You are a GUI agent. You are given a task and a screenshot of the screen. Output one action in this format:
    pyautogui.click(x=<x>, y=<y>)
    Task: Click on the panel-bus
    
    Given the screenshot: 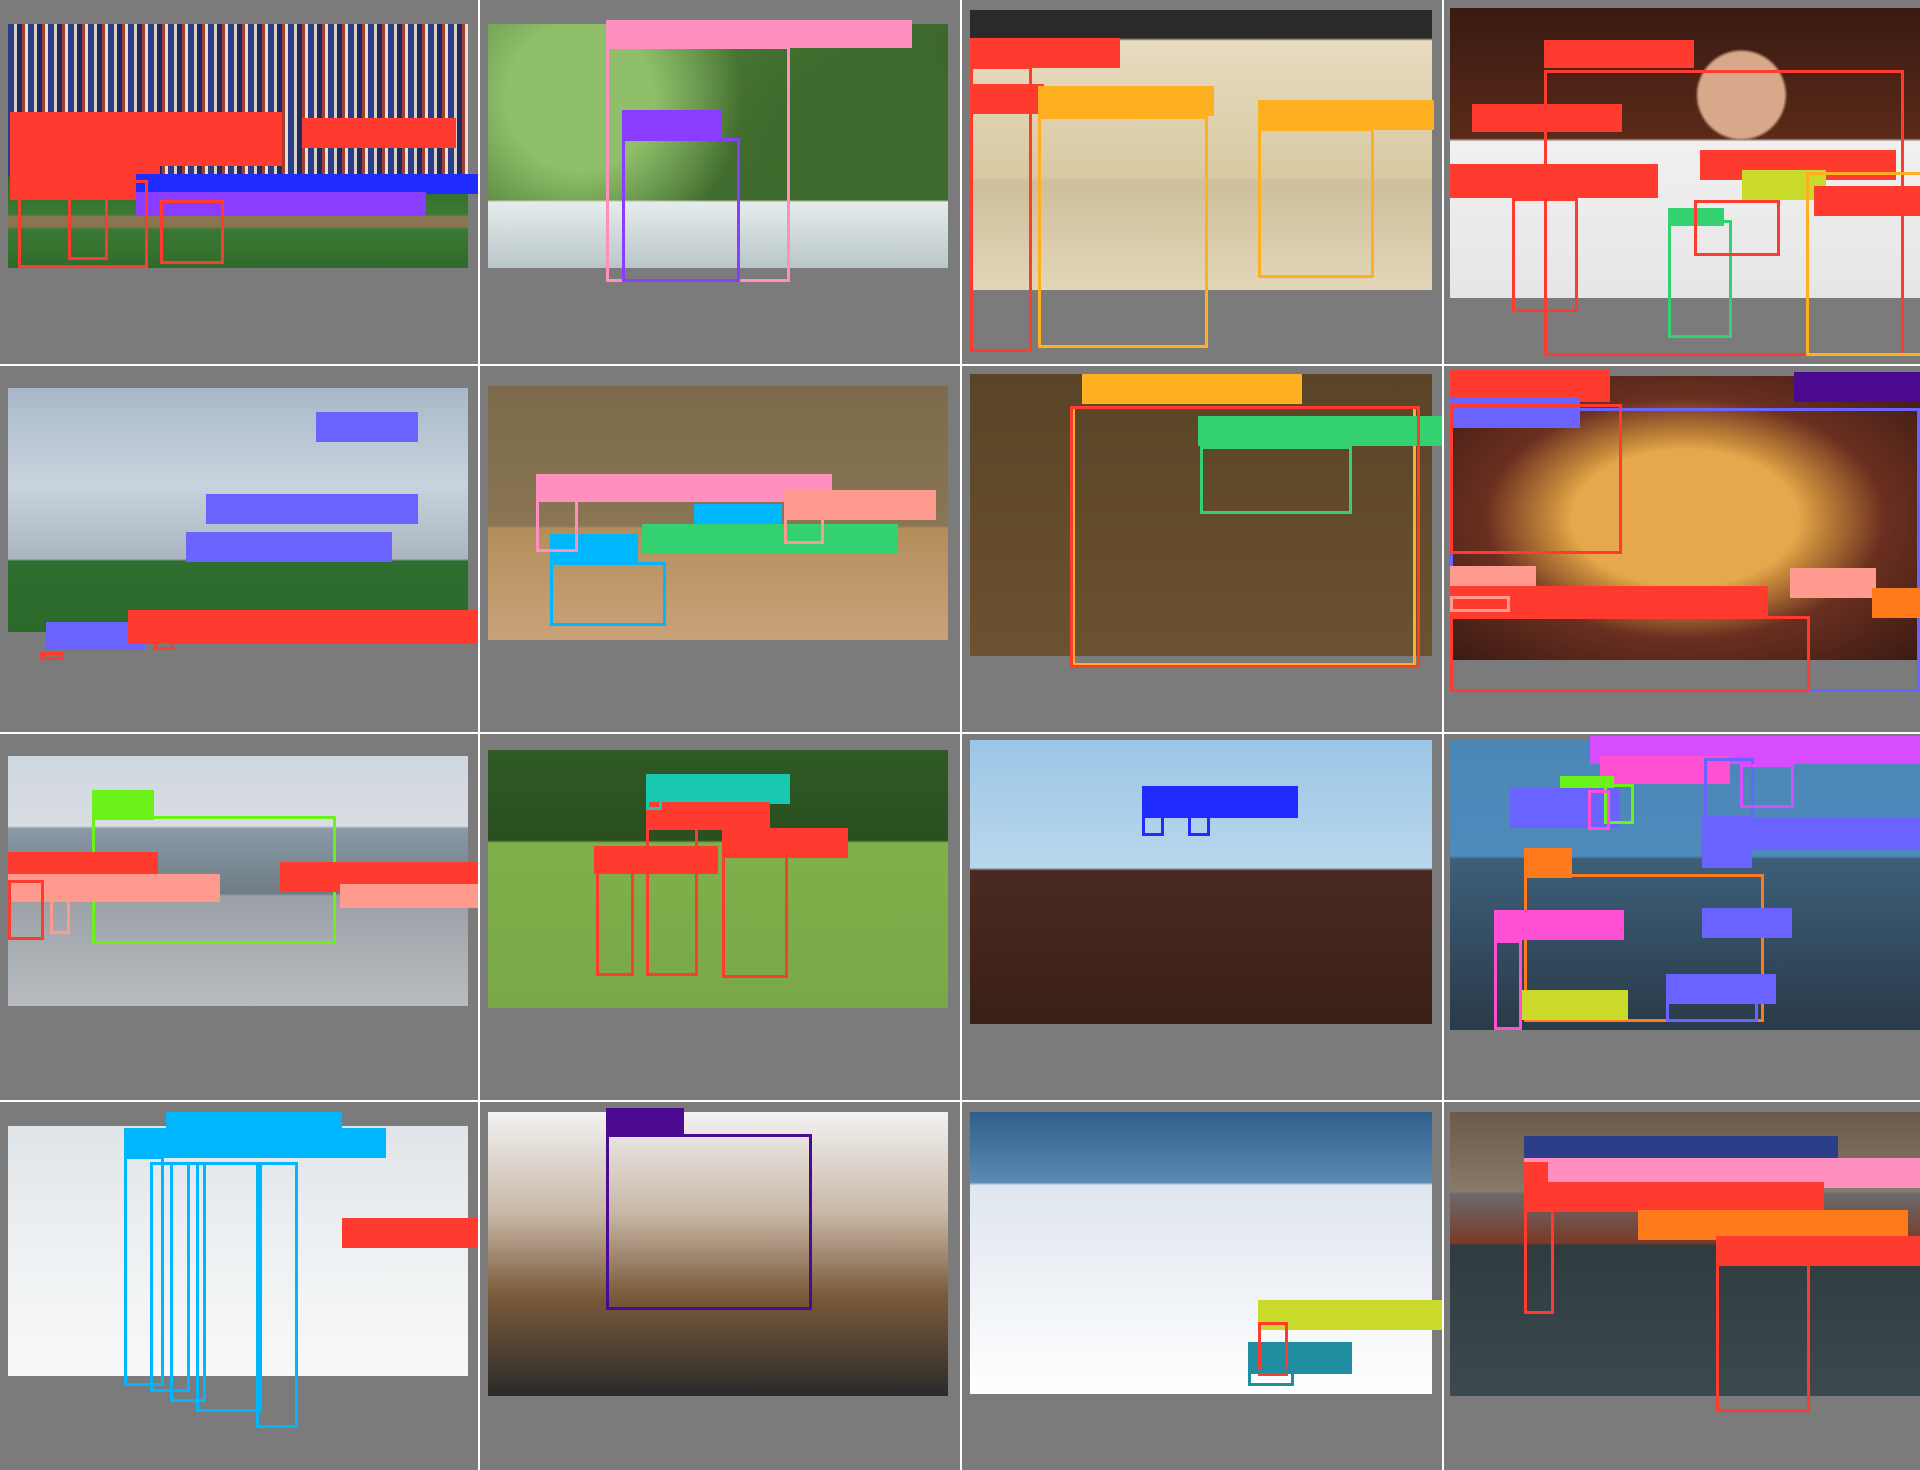 What is the action you would take?
    pyautogui.click(x=239, y=917)
    